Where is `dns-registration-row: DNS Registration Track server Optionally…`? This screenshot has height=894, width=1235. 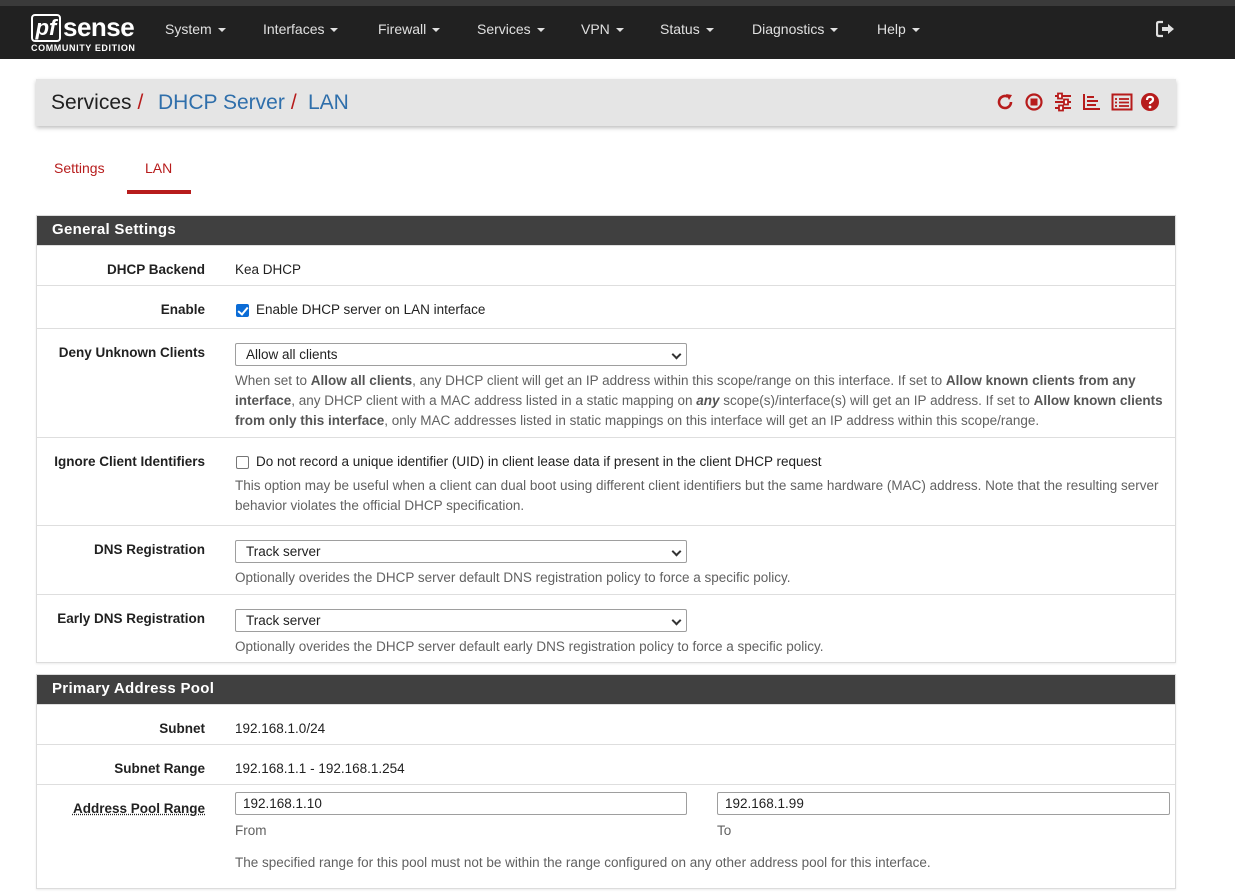 dns-registration-row: DNS Registration Track server Optionally… is located at coordinates (606, 559).